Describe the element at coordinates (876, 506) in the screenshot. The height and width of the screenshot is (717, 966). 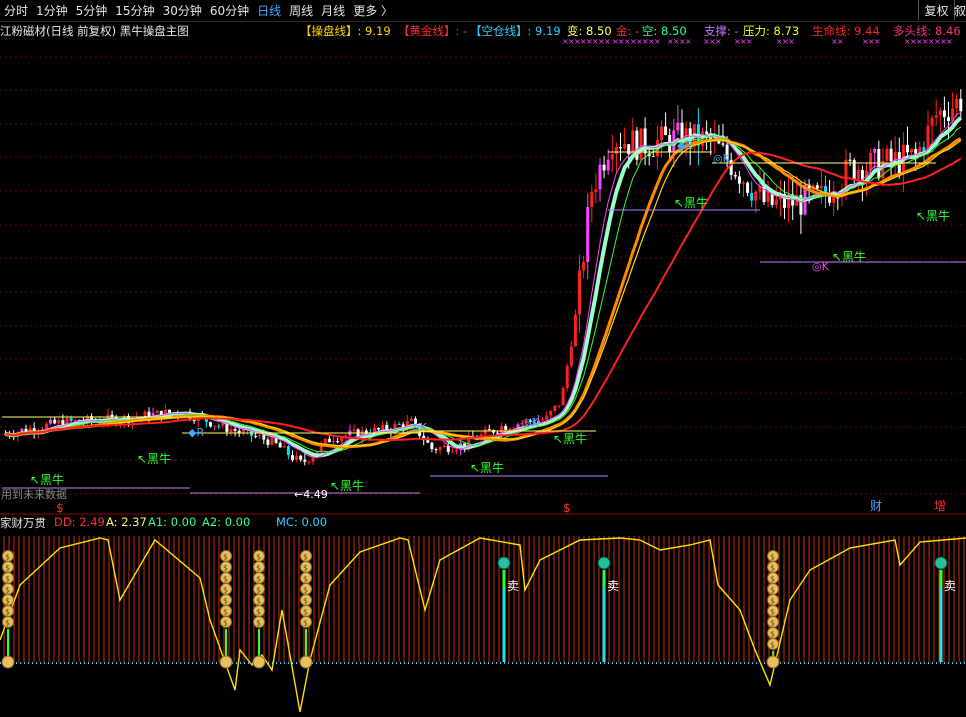
I see `cai-mark: 财` at that location.